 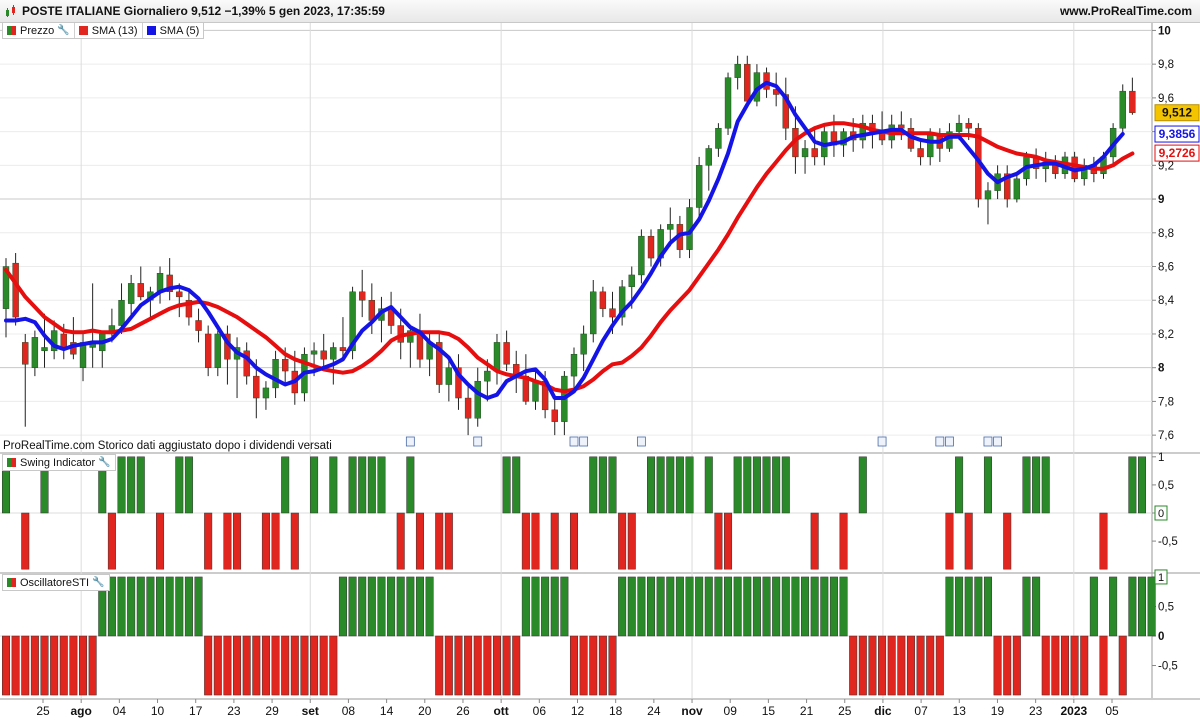 I want to click on x-tick-label: 09, so click(x=731, y=711).